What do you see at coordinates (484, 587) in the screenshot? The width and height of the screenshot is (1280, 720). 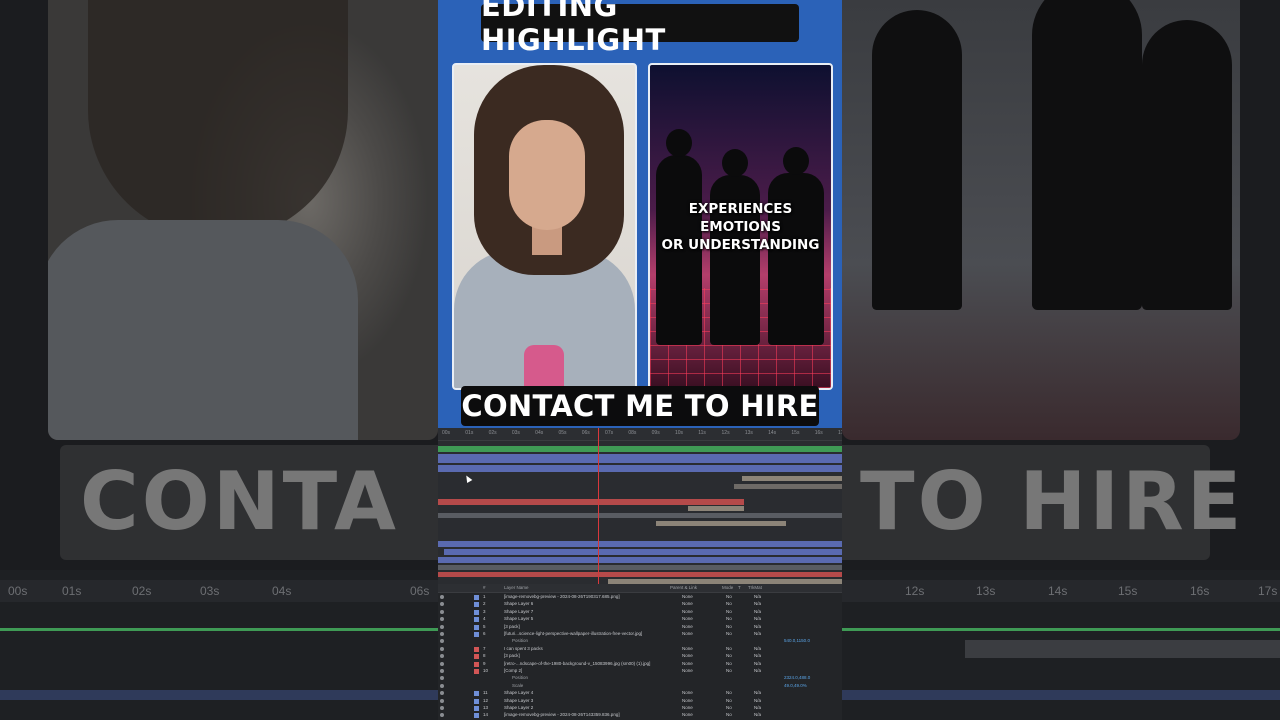 I see `col-number: #` at bounding box center [484, 587].